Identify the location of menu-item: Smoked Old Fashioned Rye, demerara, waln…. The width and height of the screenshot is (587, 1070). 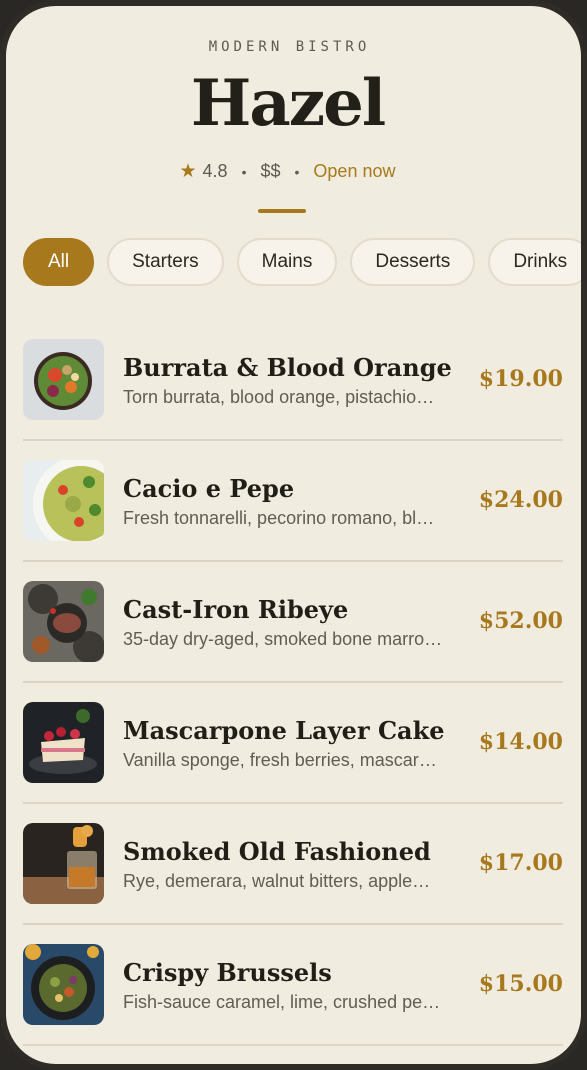
(293, 864).